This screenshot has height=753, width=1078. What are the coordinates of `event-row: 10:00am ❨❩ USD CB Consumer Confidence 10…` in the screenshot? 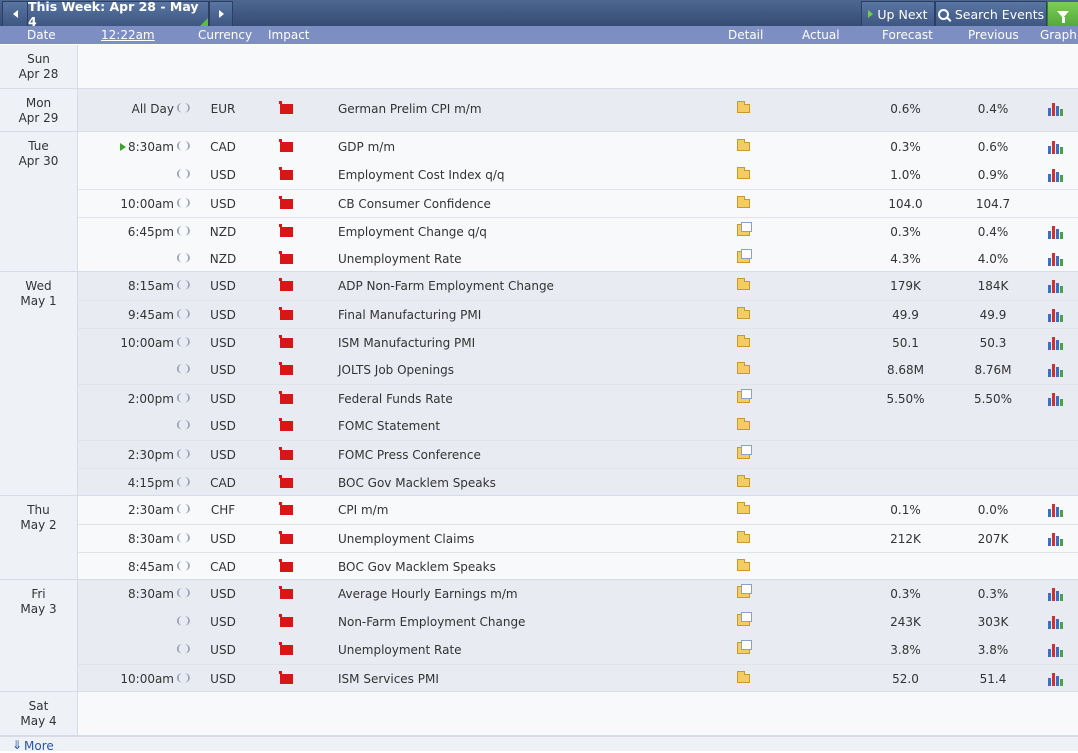 It's located at (578, 203).